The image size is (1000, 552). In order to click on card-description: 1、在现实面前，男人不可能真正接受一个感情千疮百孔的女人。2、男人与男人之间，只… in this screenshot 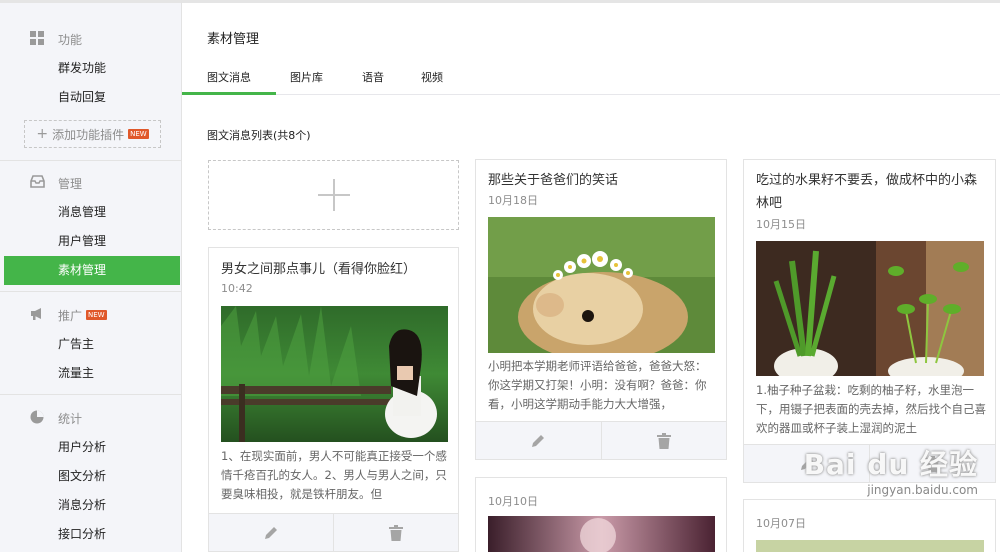, I will do `click(334, 475)`.